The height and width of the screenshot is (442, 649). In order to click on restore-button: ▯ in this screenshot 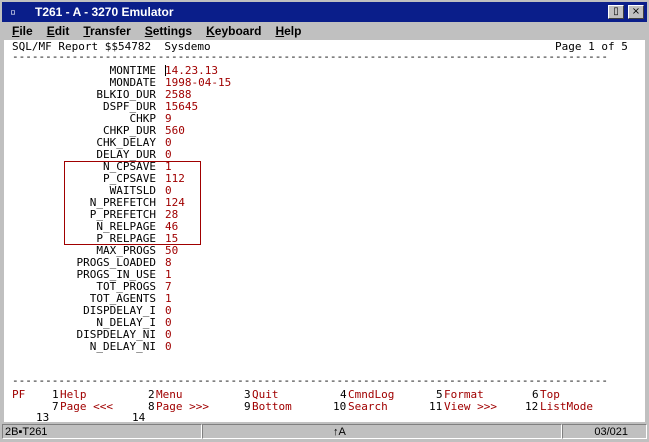, I will do `click(616, 12)`.